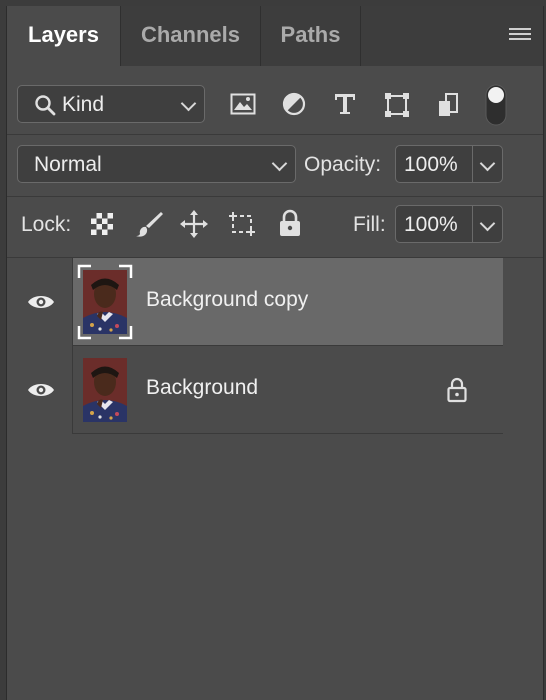 The image size is (546, 700). Describe the element at coordinates (45, 105) in the screenshot. I see `search-icon` at that location.